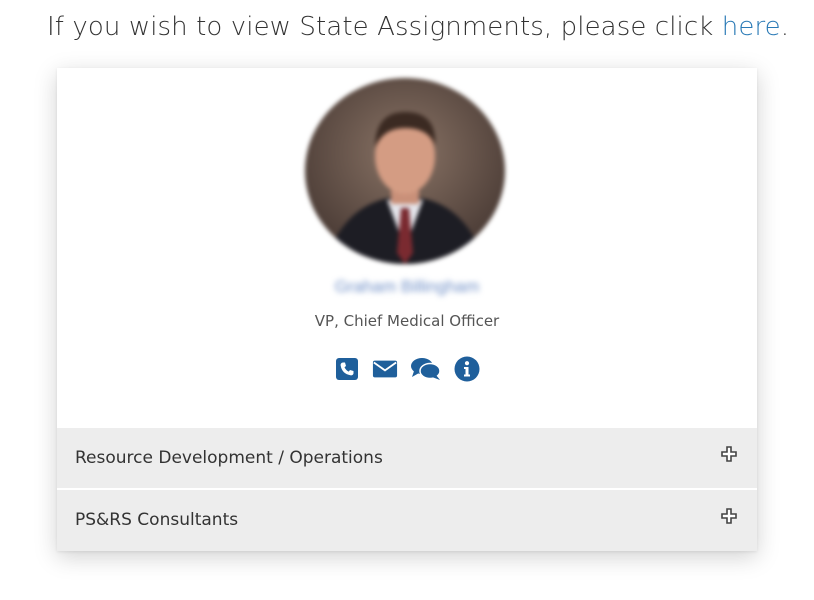  I want to click on phone-icon, so click(347, 369).